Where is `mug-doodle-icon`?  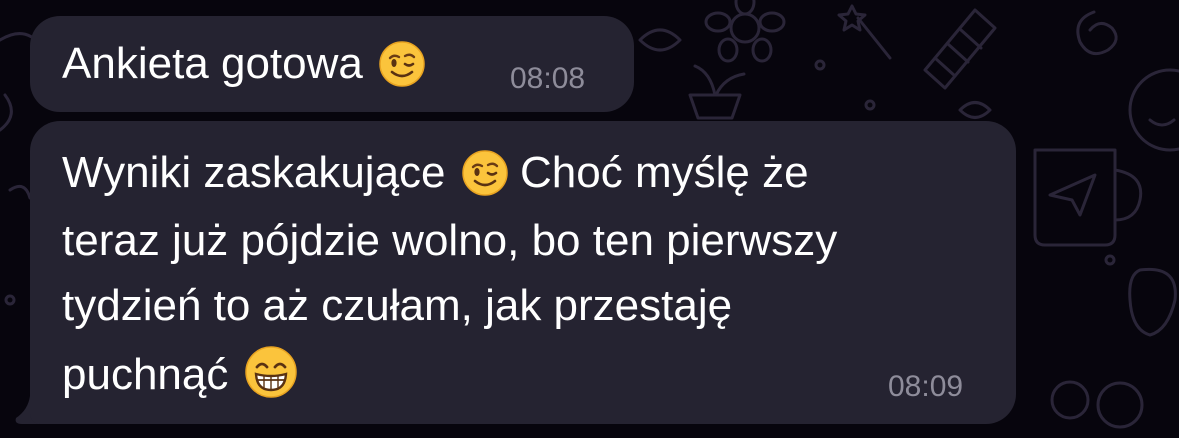
mug-doodle-icon is located at coordinates (1088, 197).